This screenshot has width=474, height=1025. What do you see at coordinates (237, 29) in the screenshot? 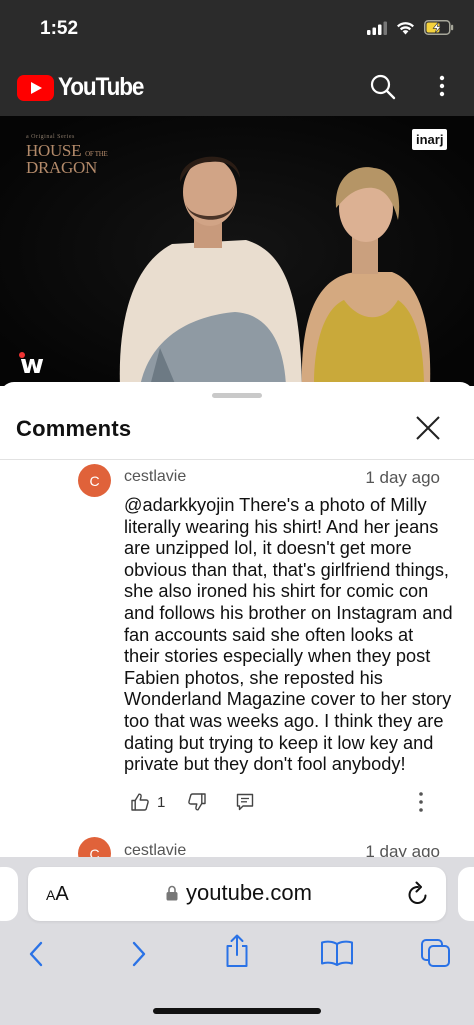
I see `status-bar: 1:52` at bounding box center [237, 29].